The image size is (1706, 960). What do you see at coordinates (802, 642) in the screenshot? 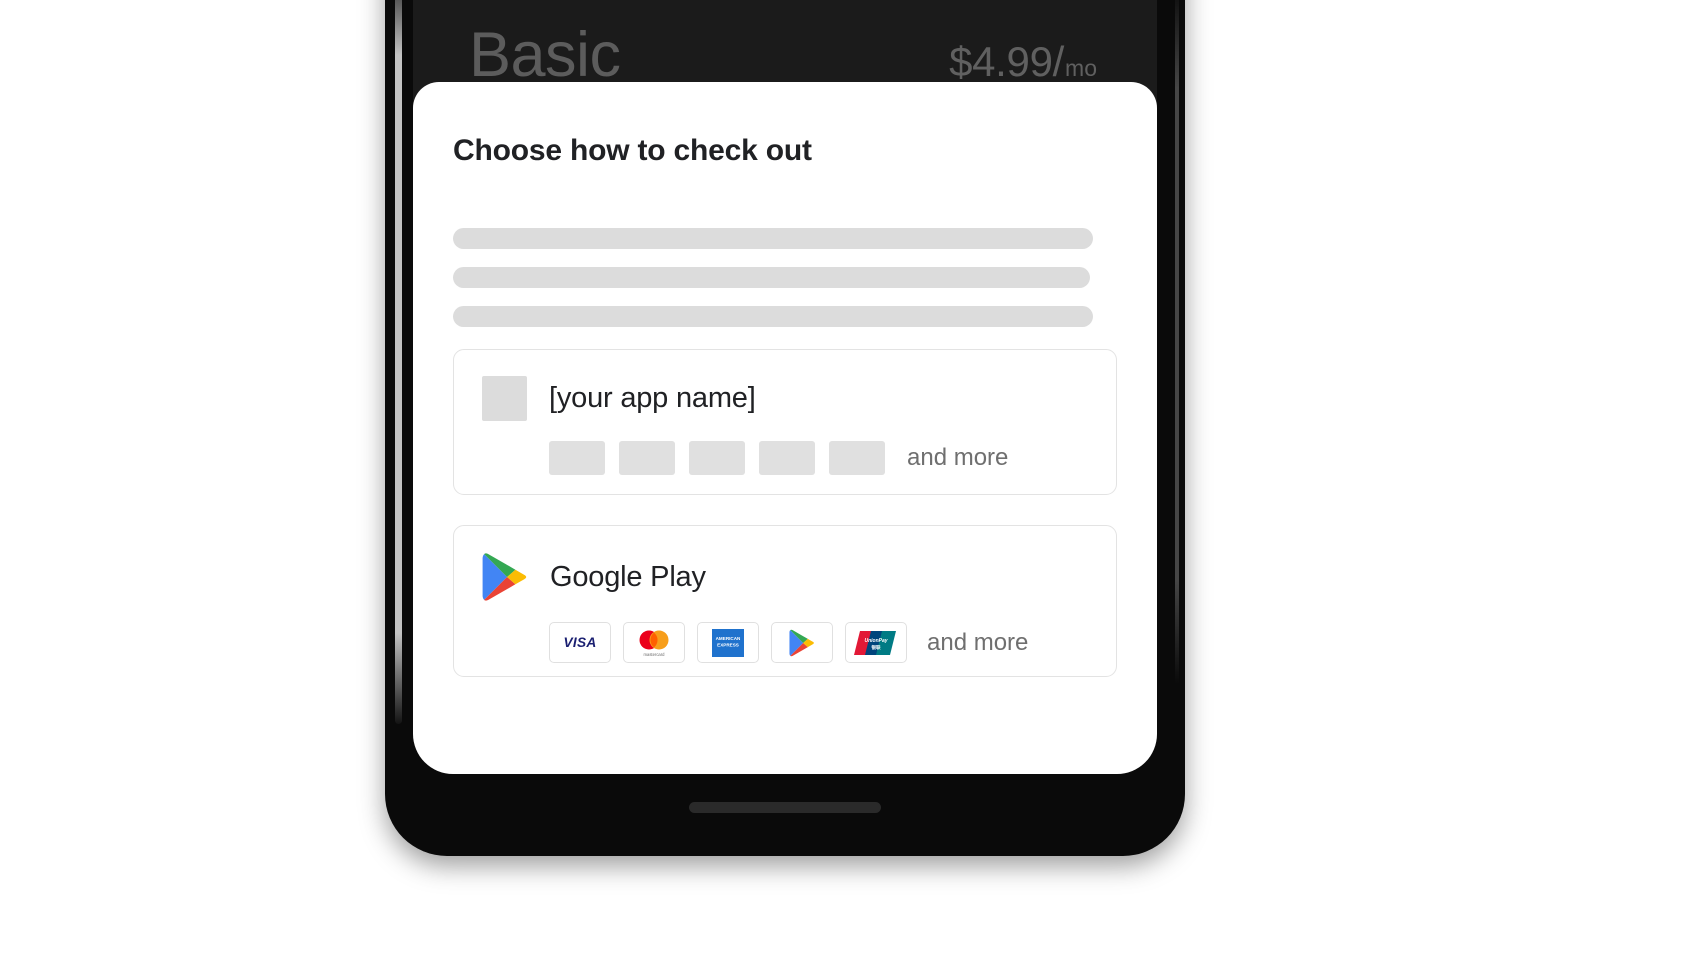
I see `google-play-balance-icon` at bounding box center [802, 642].